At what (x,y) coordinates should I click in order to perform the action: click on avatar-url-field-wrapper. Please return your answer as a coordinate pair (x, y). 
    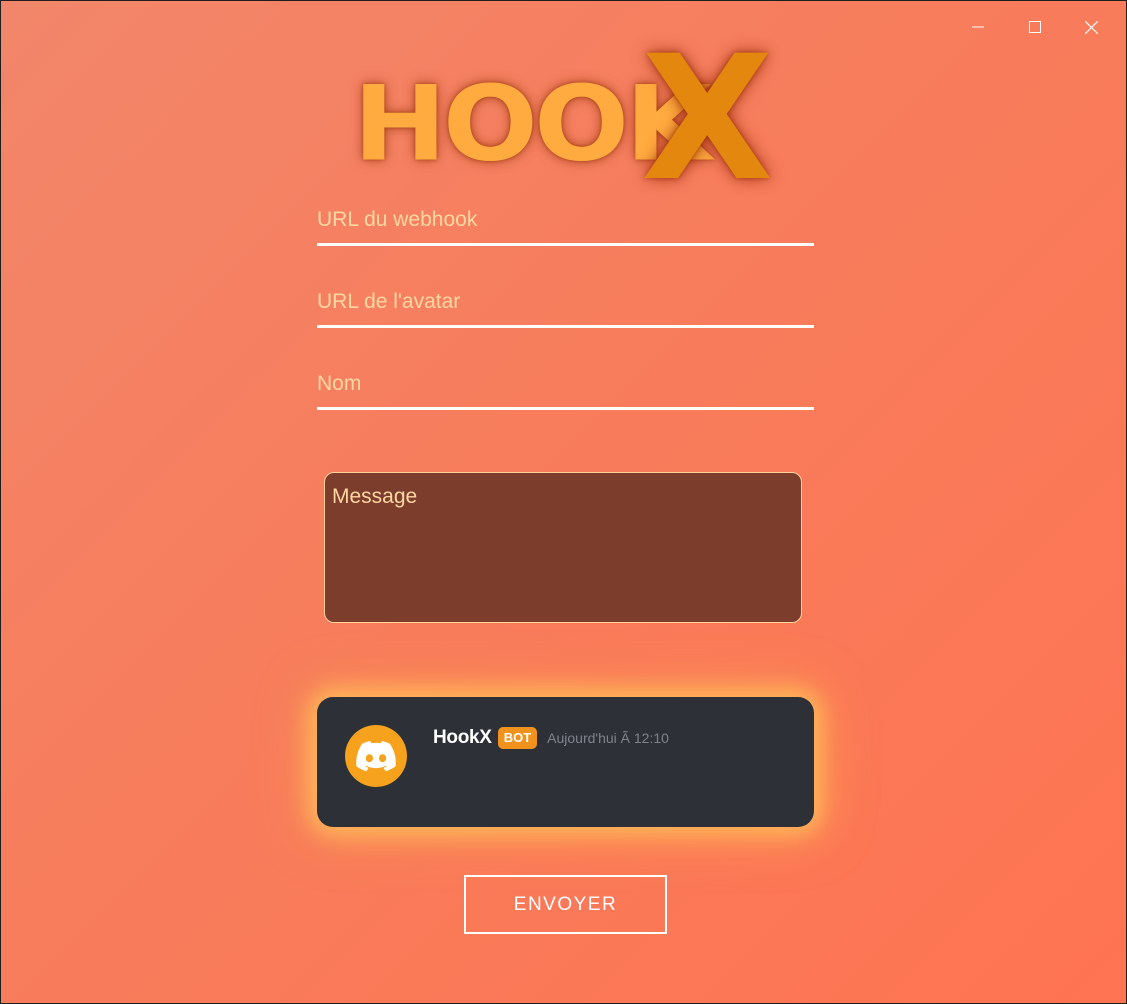
    Looking at the image, I should click on (565, 303).